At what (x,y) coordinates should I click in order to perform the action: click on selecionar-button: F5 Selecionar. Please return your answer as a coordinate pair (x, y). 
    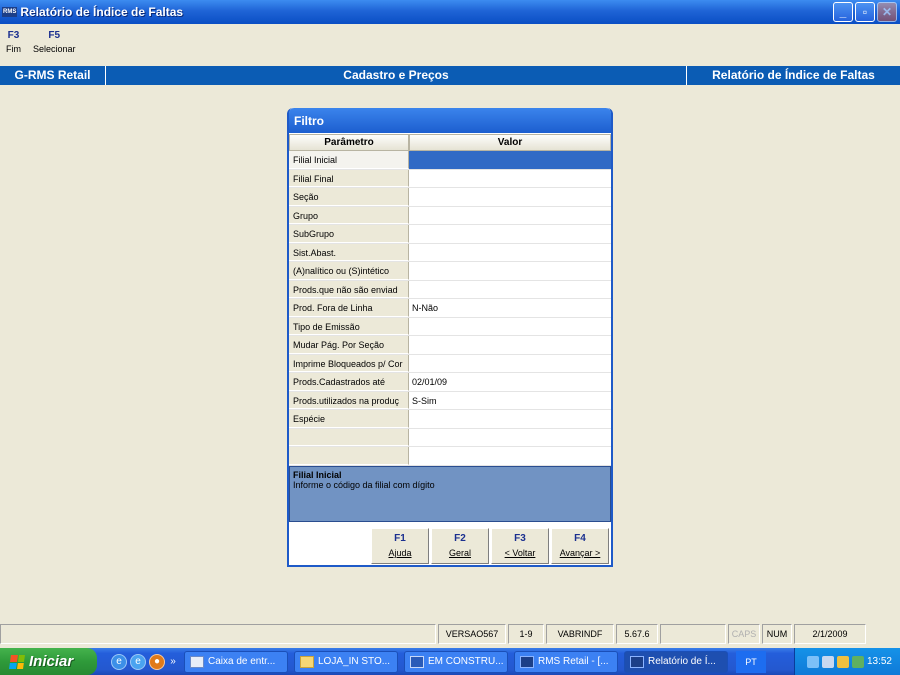
    Looking at the image, I should click on (54, 46).